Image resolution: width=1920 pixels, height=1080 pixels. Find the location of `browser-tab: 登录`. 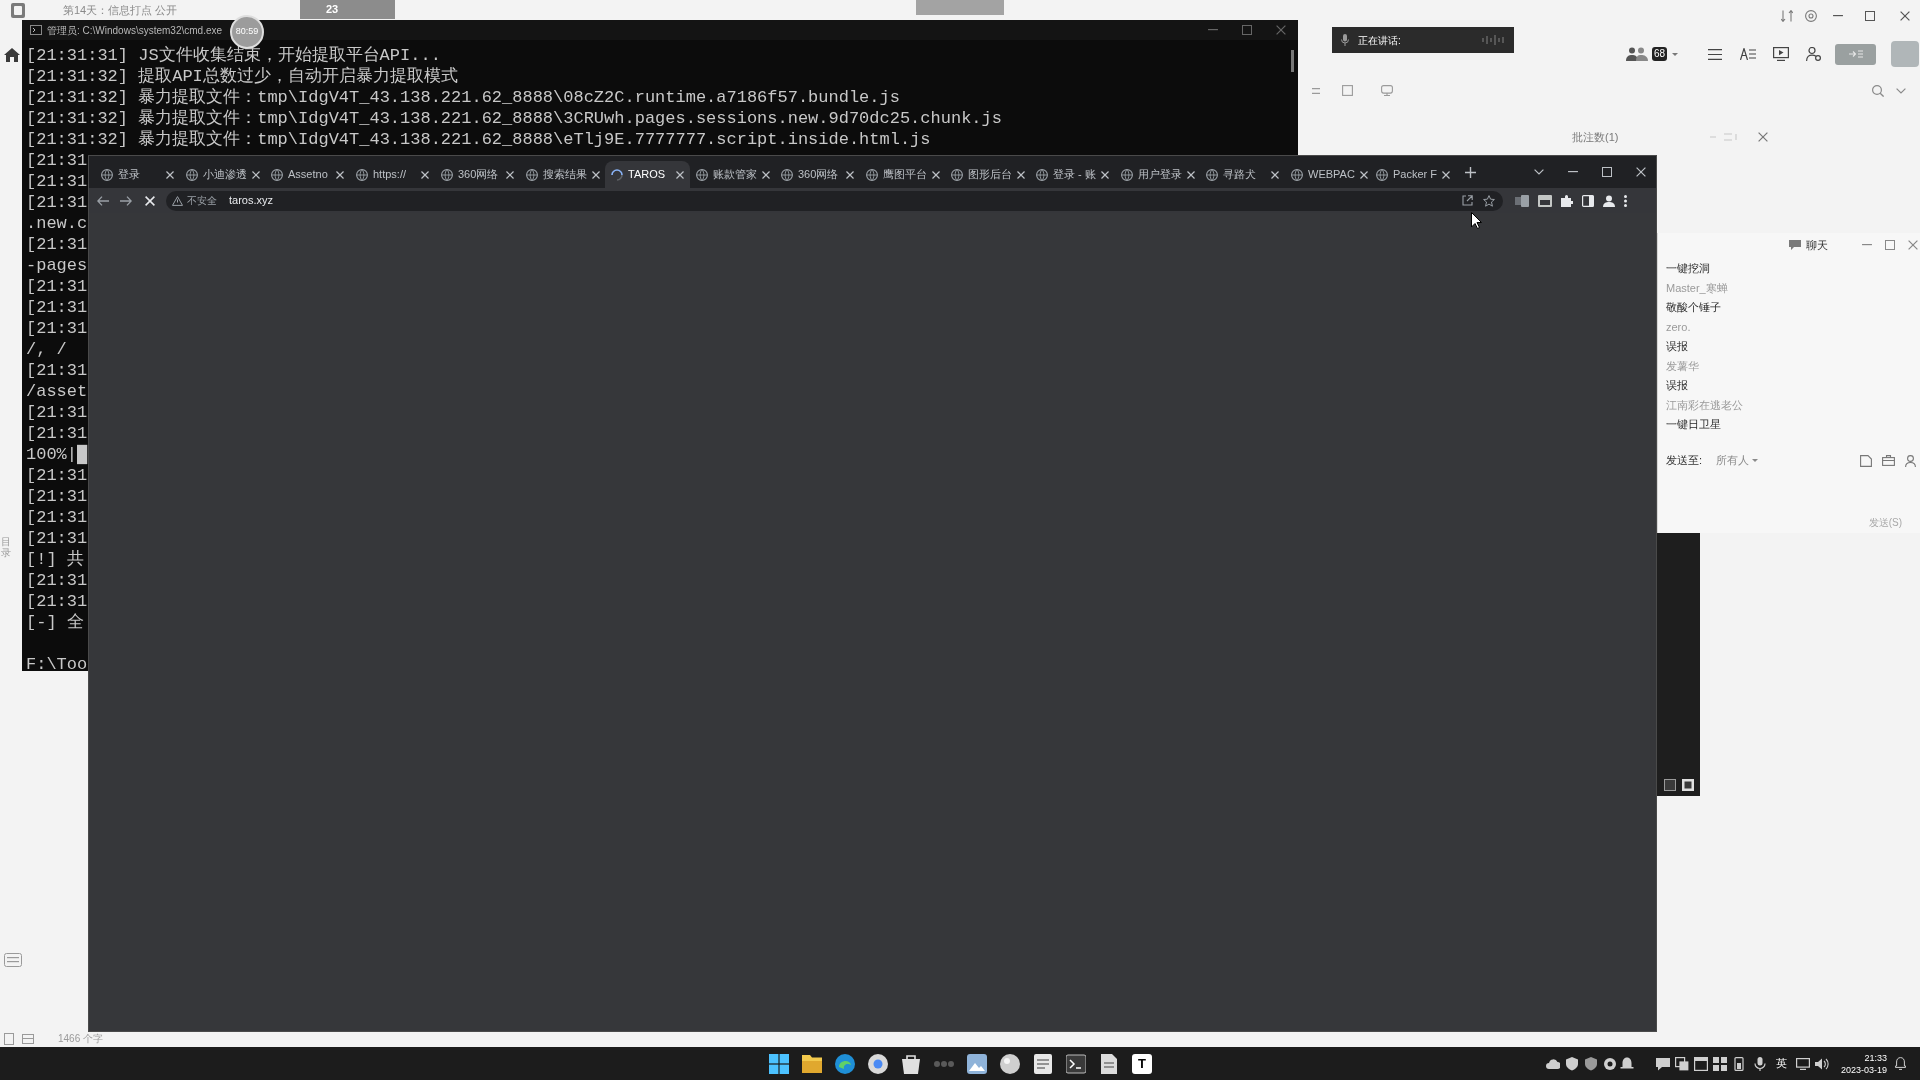

browser-tab: 登录 is located at coordinates (137, 174).